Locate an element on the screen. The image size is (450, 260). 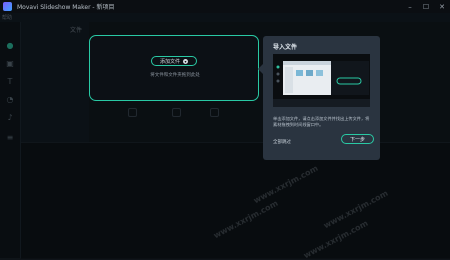
add-files-label: 添加文件 is located at coordinates (169, 61).